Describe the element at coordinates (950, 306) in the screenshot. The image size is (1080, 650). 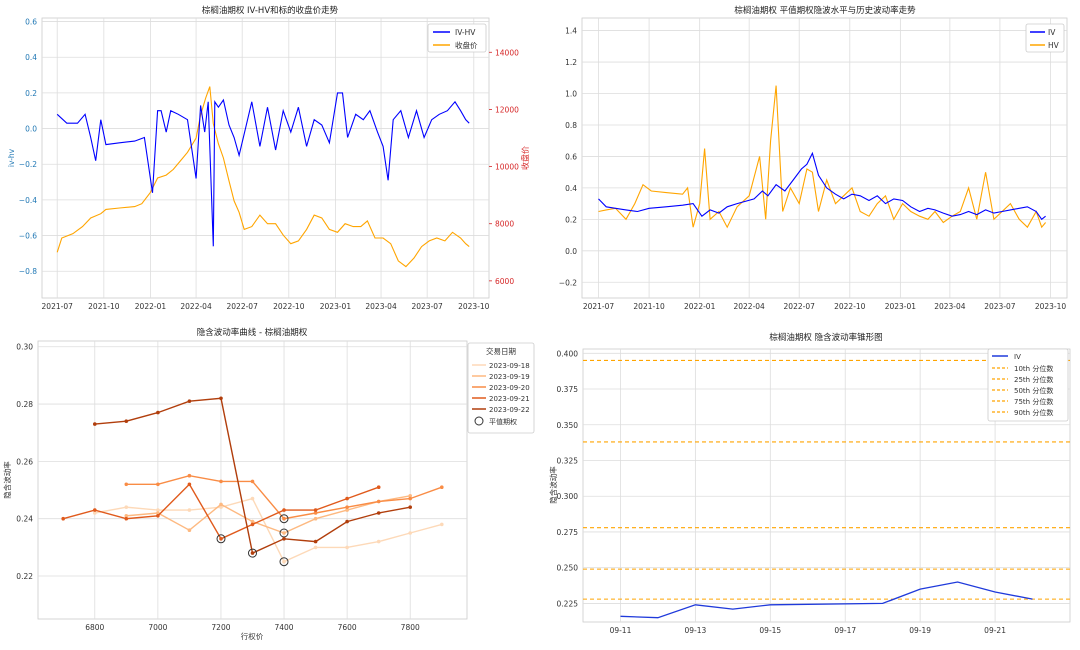
I see `x-tick-label: 2023-04` at that location.